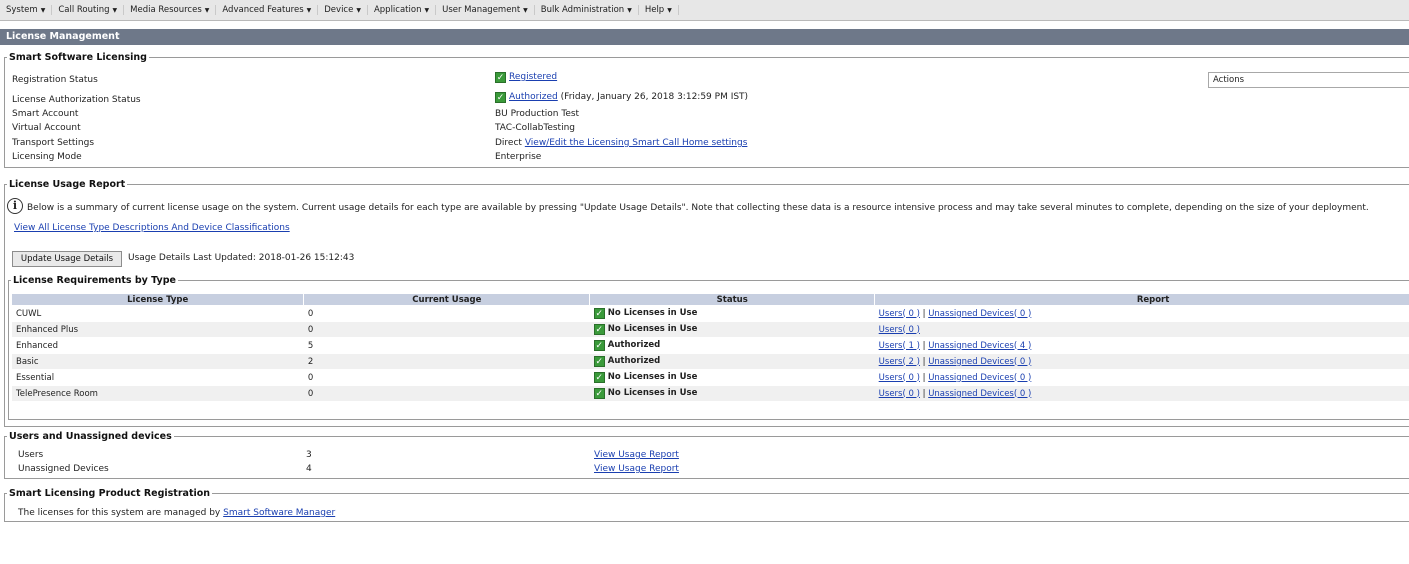  Describe the element at coordinates (158, 393) in the screenshot. I see `license-type-cell: TelePresence Room` at that location.